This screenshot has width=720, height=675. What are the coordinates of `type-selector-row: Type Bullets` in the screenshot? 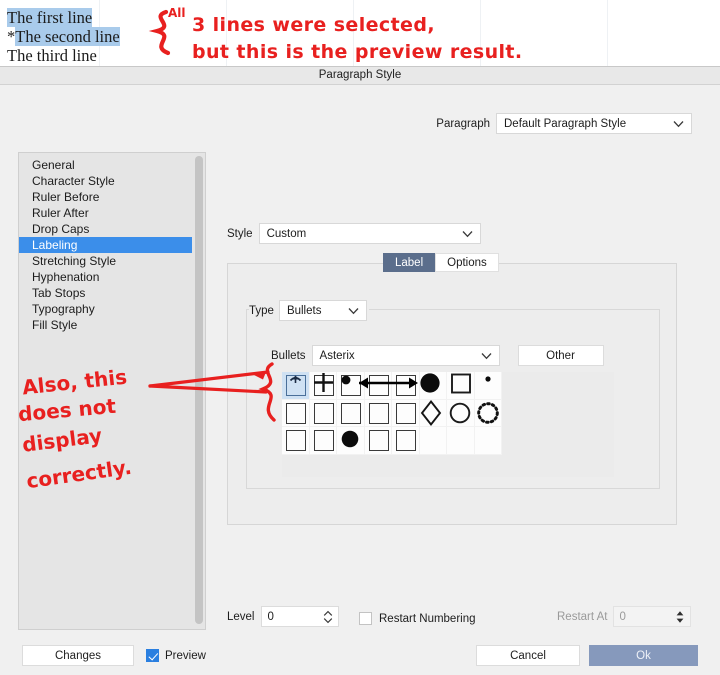 It's located at (309, 310).